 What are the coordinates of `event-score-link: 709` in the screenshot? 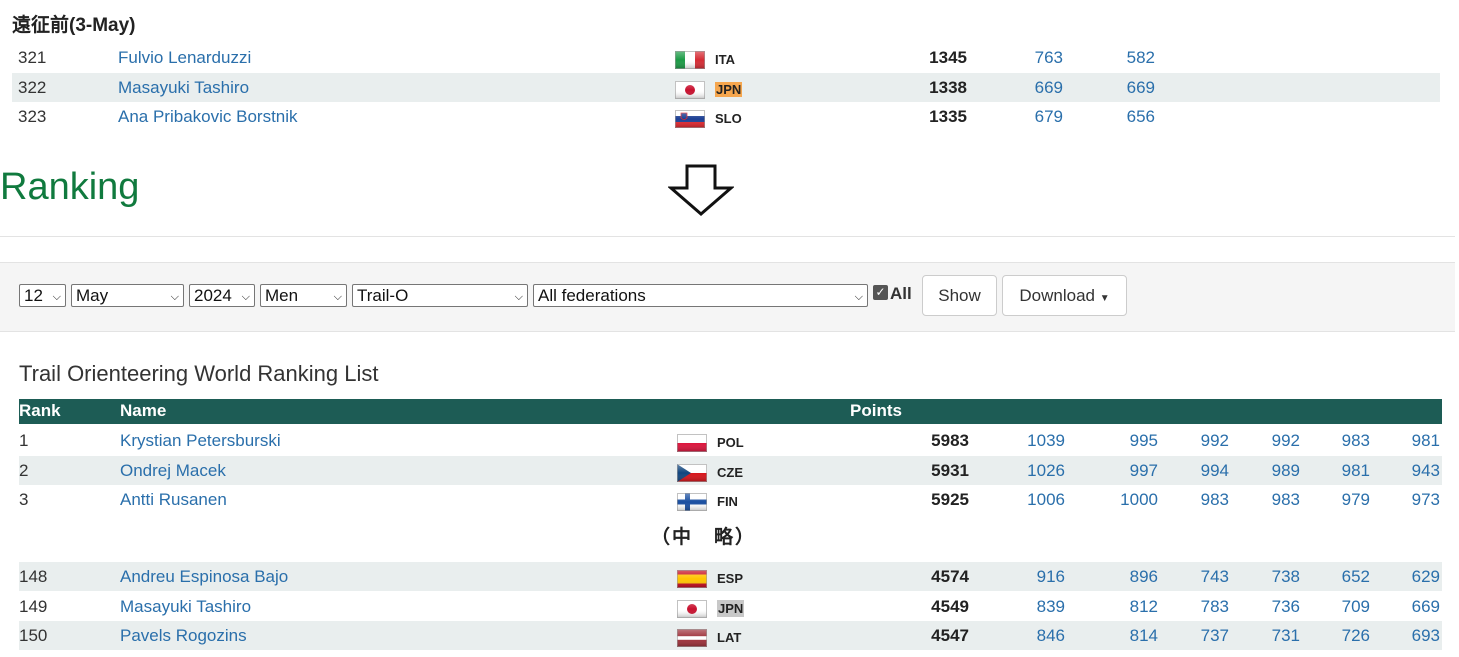 It's located at (1340, 606).